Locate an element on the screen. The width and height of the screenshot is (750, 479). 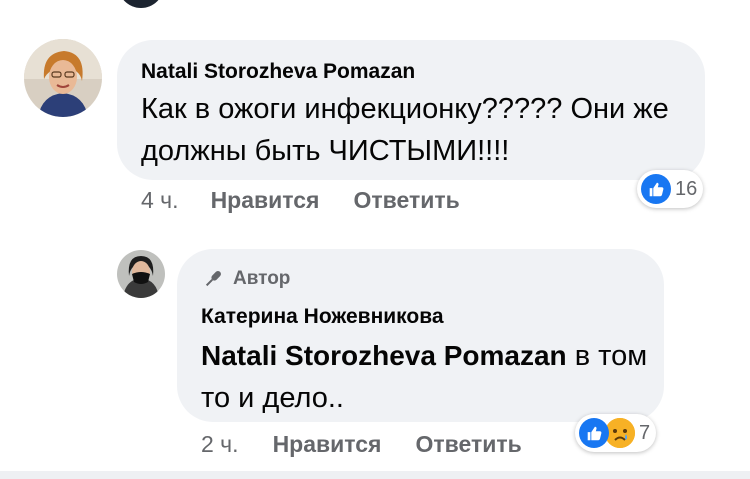
comment-timestamp: 2 ч. is located at coordinates (220, 444).